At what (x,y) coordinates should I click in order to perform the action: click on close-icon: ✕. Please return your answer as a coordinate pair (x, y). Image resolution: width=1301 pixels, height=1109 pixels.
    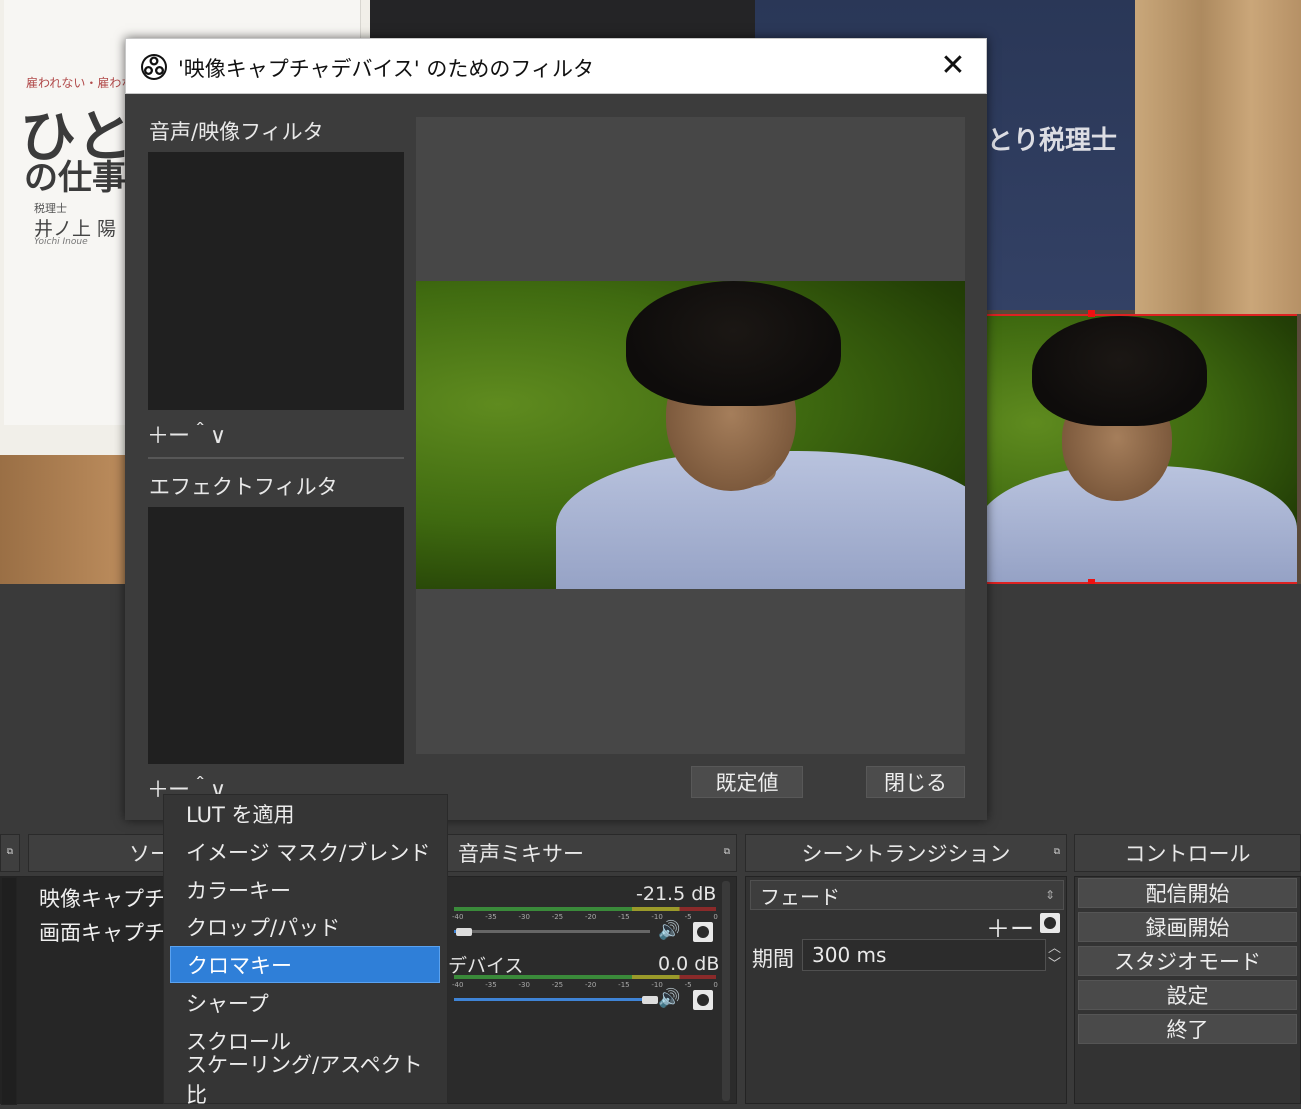
    Looking at the image, I should click on (953, 66).